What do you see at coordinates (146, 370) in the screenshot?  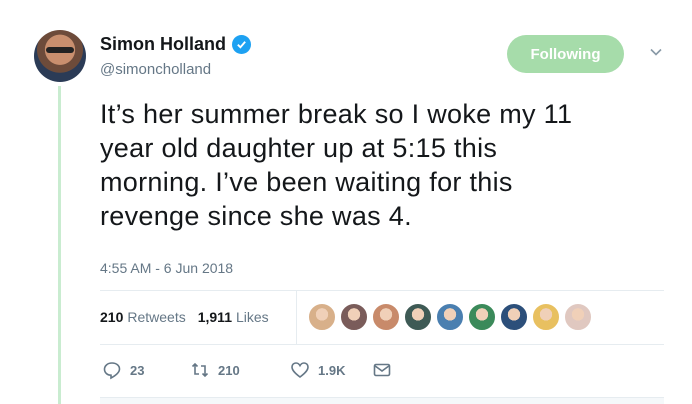 I see `reply-button: 23` at bounding box center [146, 370].